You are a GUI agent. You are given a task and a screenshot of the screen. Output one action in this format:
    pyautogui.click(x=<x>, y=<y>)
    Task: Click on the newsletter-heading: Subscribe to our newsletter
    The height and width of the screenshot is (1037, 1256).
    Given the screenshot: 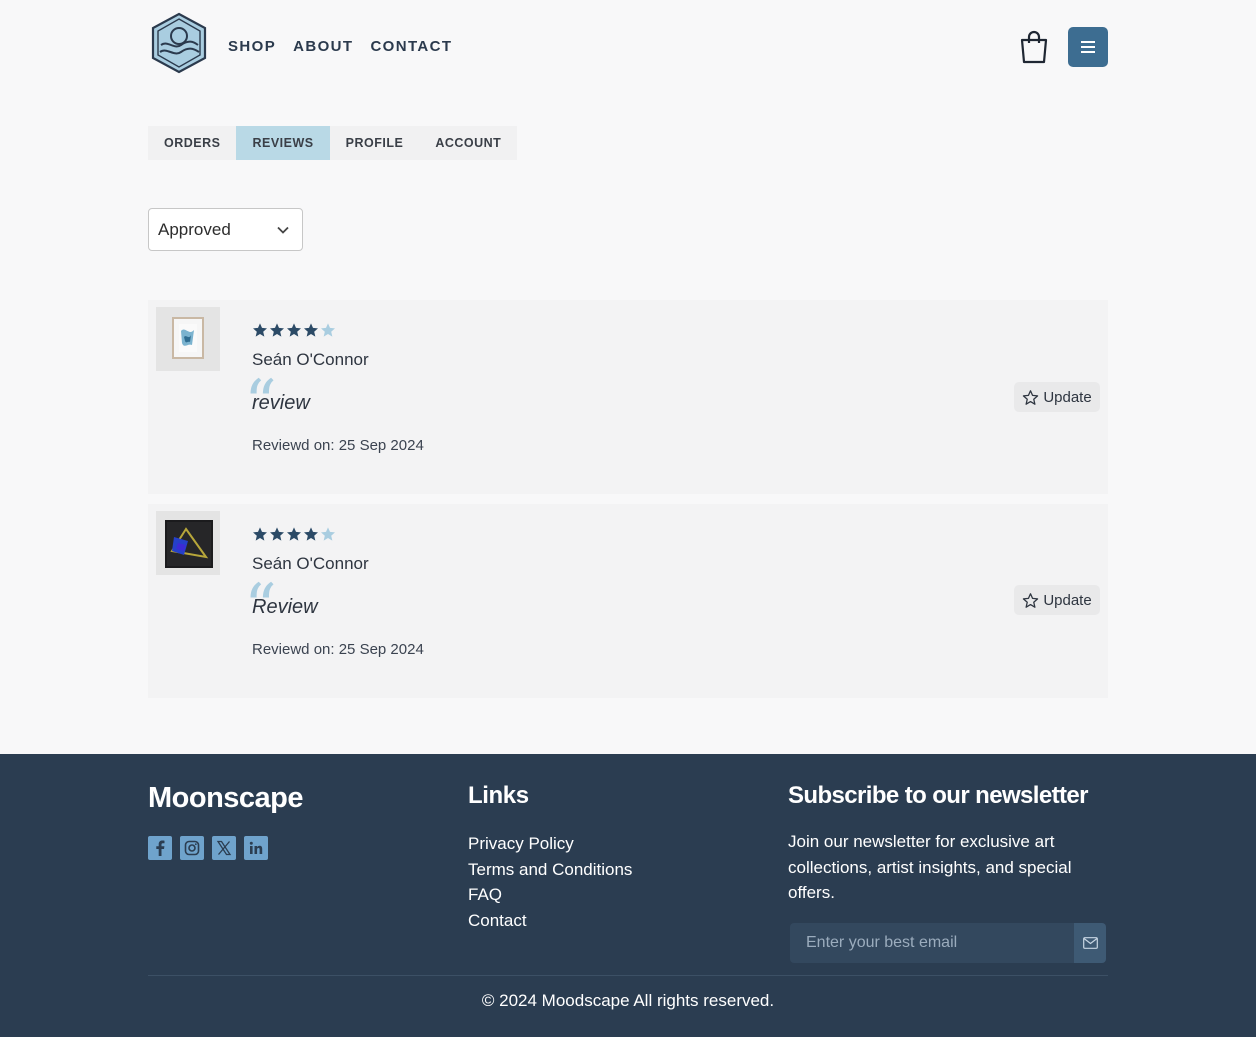 What is the action you would take?
    pyautogui.click(x=938, y=795)
    